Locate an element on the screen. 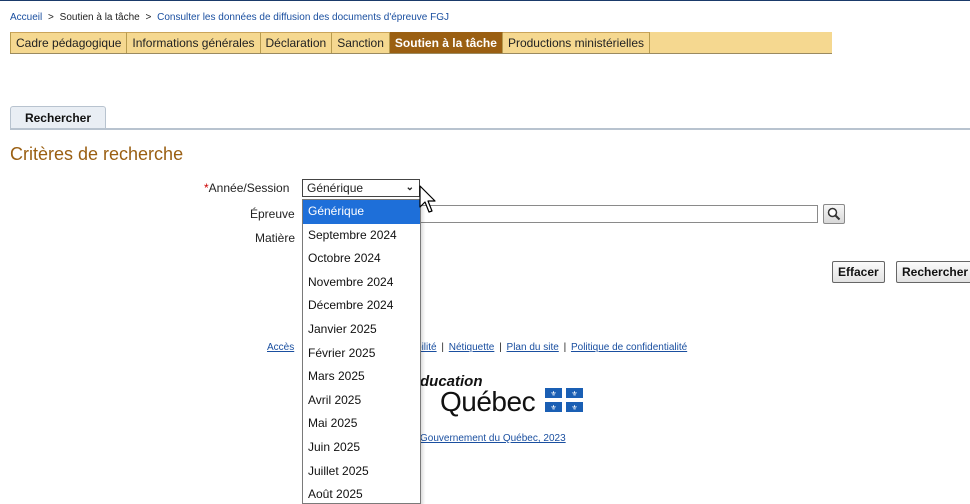 The width and height of the screenshot is (970, 504). section-title: Critères de recherche is located at coordinates (97, 154).